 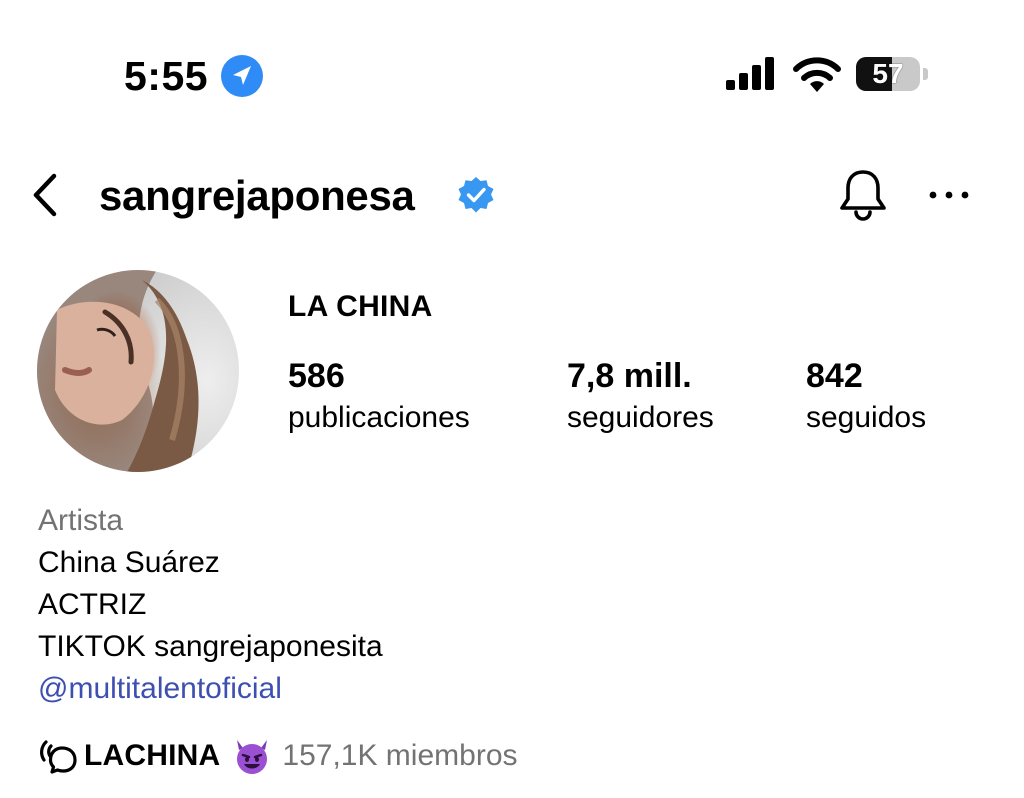 What do you see at coordinates (640, 417) in the screenshot?
I see `stat-followers-label: seguidores` at bounding box center [640, 417].